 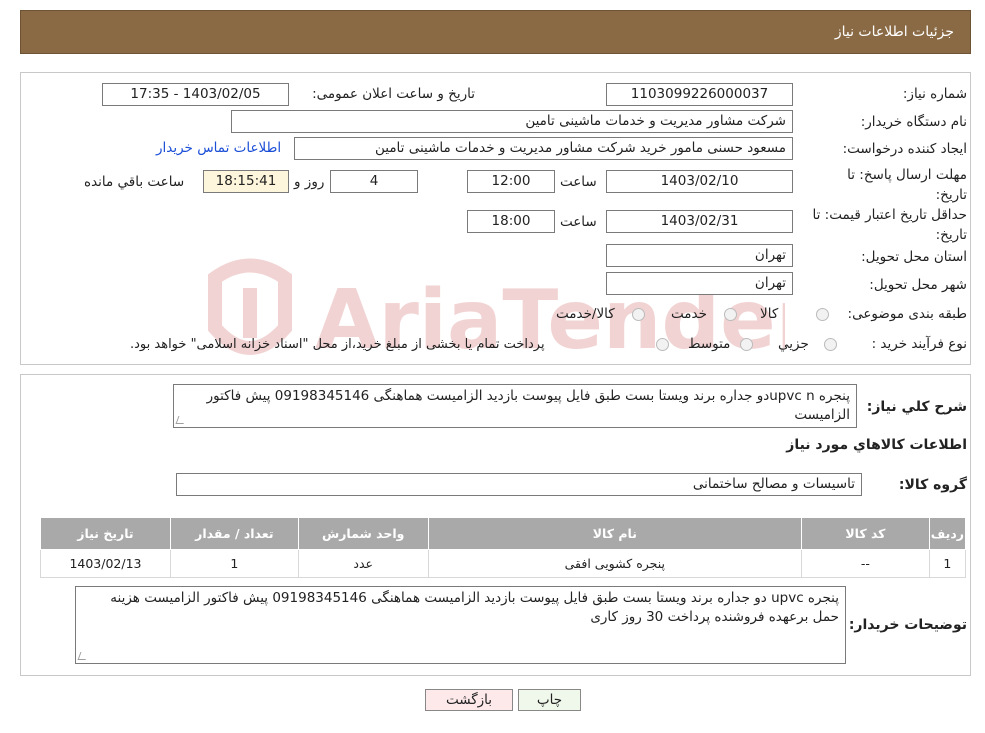 I want to click on buyer-contact-link: اطلاعات تماس خریدار, so click(x=218, y=148).